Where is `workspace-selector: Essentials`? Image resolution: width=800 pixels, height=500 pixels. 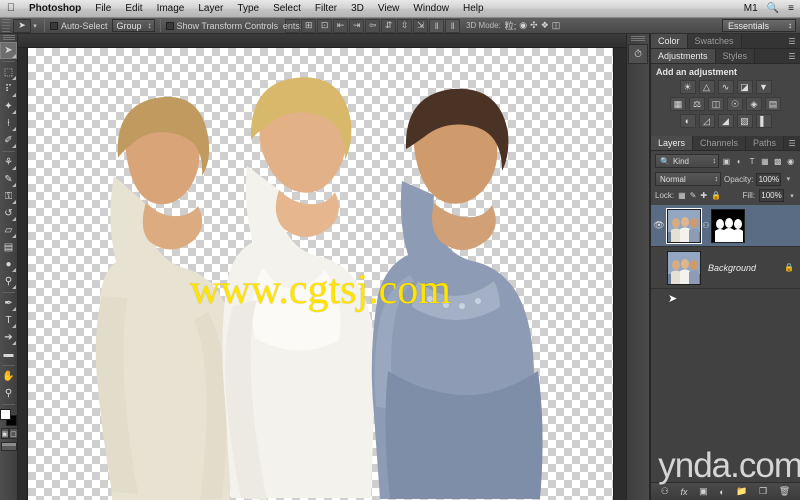 workspace-selector: Essentials is located at coordinates (759, 25).